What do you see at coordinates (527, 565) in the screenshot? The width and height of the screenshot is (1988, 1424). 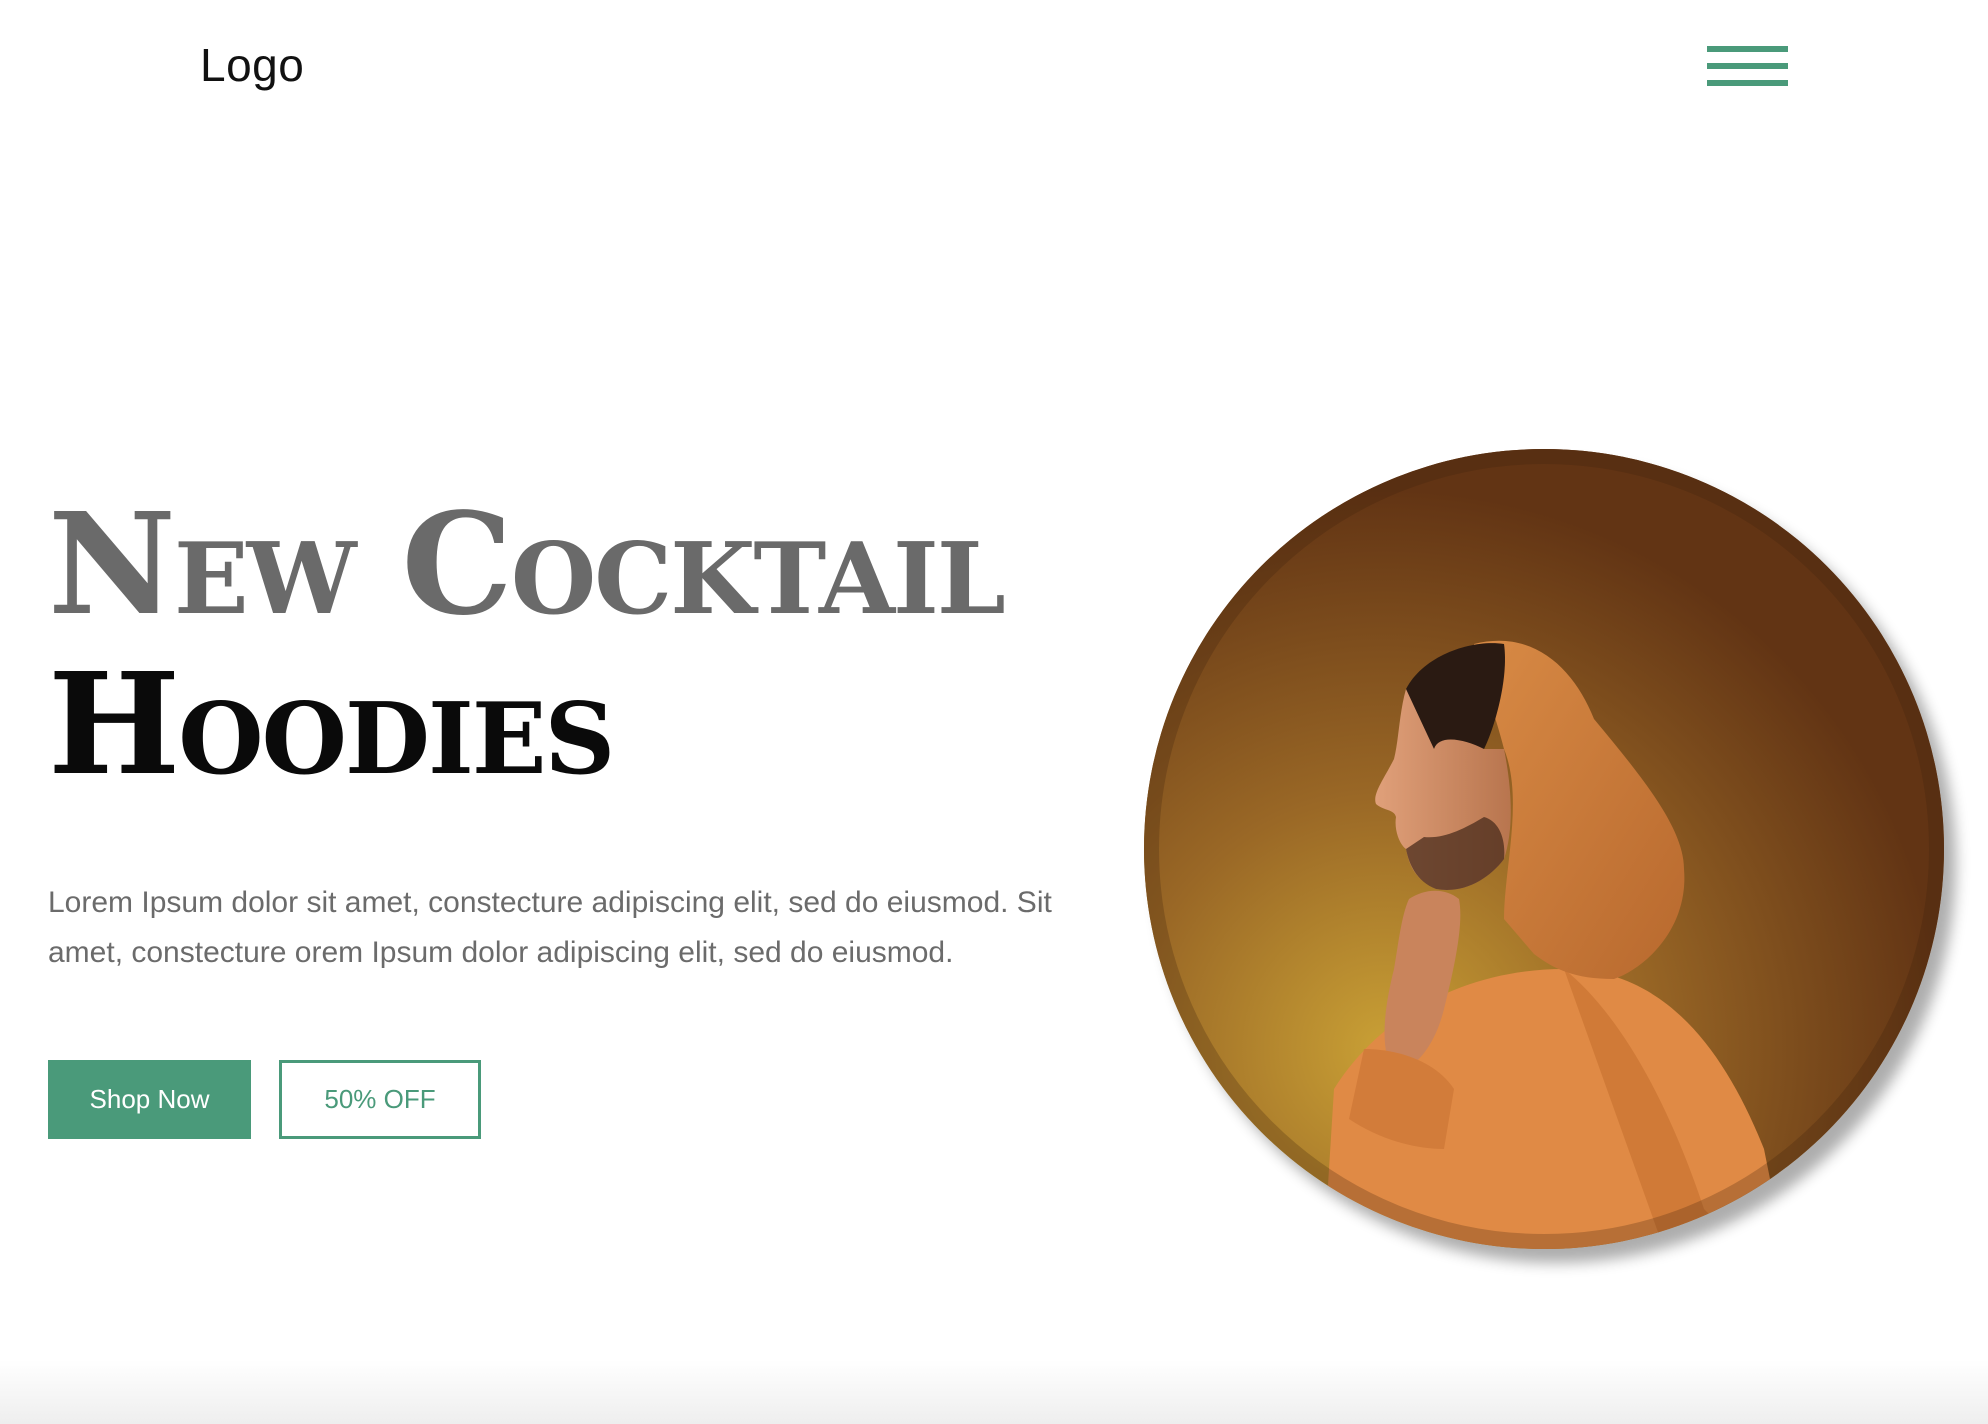 I see `headline-line-1: New Cocktail` at bounding box center [527, 565].